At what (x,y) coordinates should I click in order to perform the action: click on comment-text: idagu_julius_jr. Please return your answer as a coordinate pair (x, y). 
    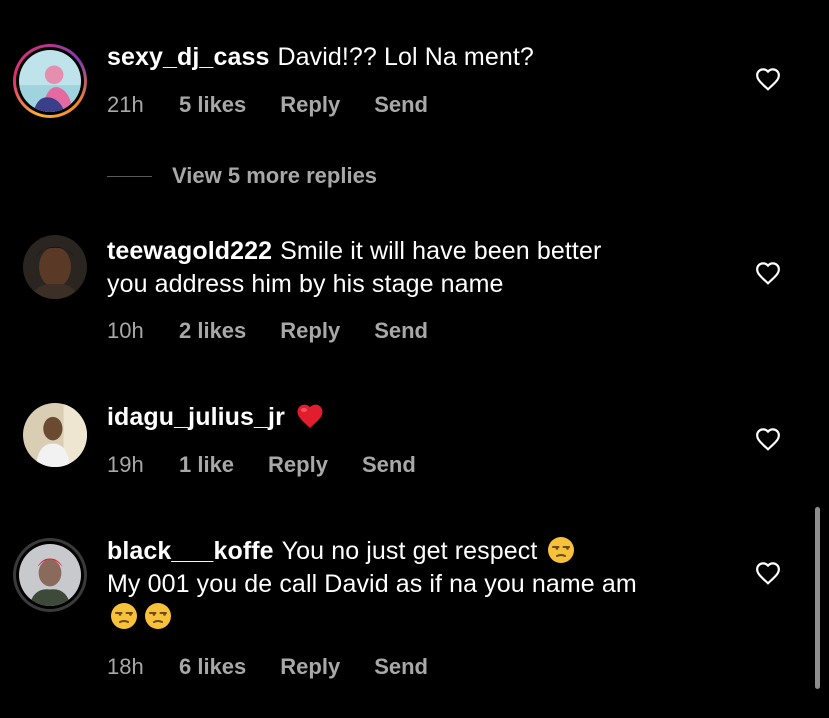
    Looking at the image, I should click on (413, 417).